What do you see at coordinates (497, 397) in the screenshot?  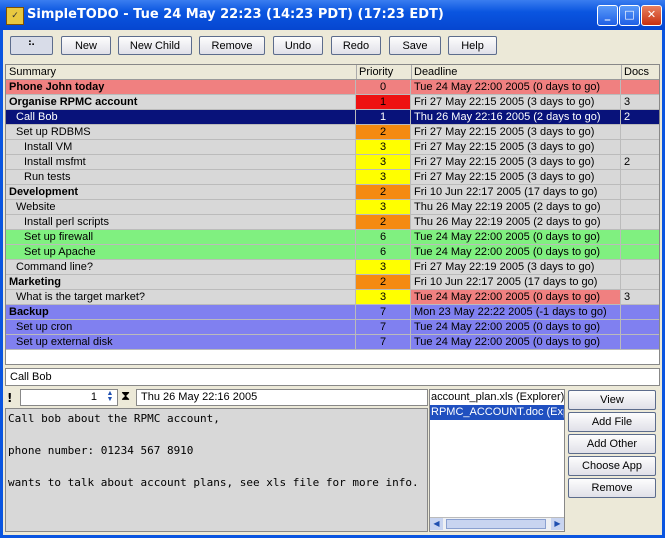 I see `file-item: account_plan.xls (Explorer)` at bounding box center [497, 397].